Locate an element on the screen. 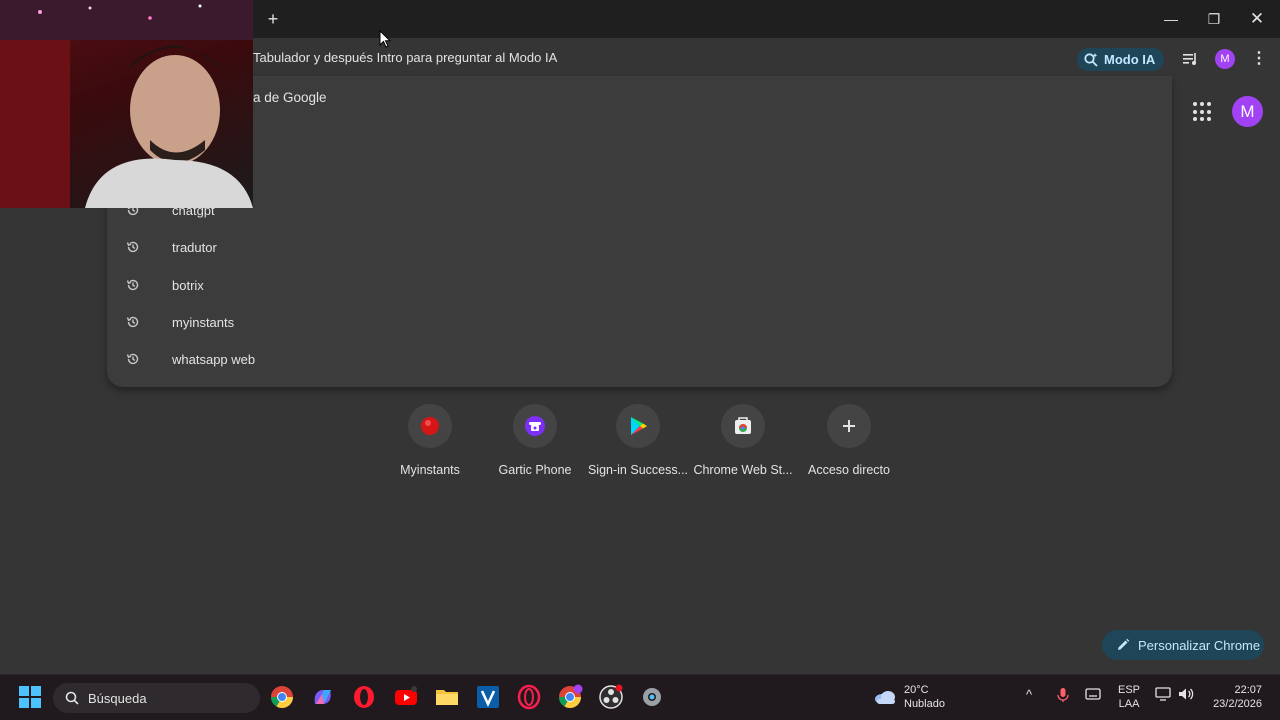  chevron-up-icon: ^ is located at coordinates (1029, 694).